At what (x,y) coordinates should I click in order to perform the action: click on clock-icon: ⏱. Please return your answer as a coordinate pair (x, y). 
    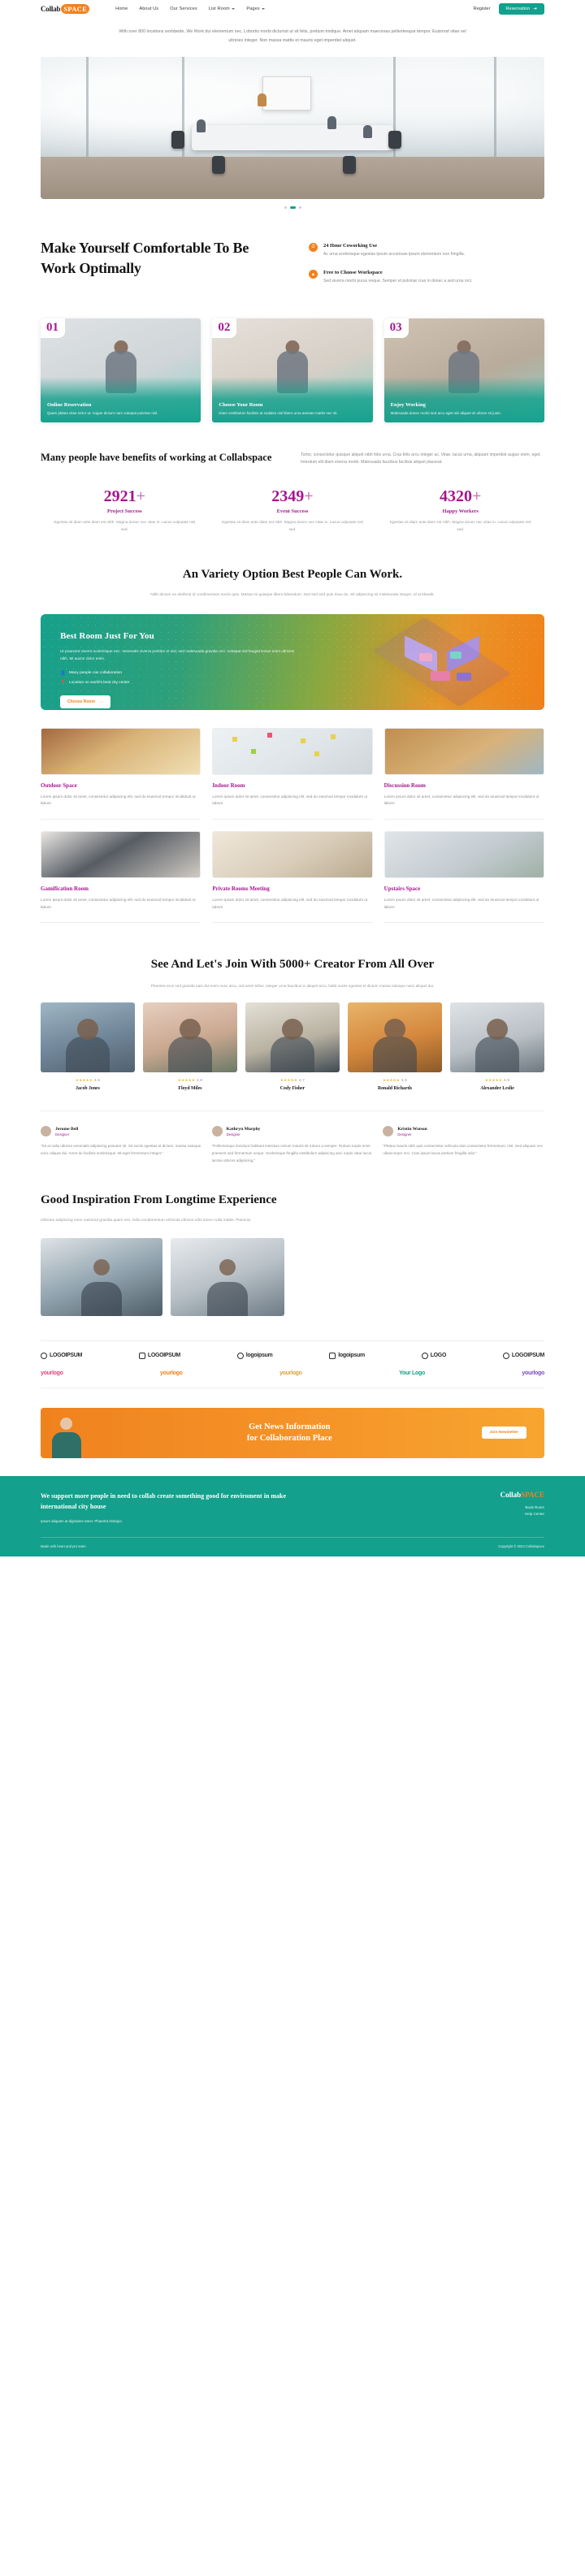
    Looking at the image, I should click on (313, 247).